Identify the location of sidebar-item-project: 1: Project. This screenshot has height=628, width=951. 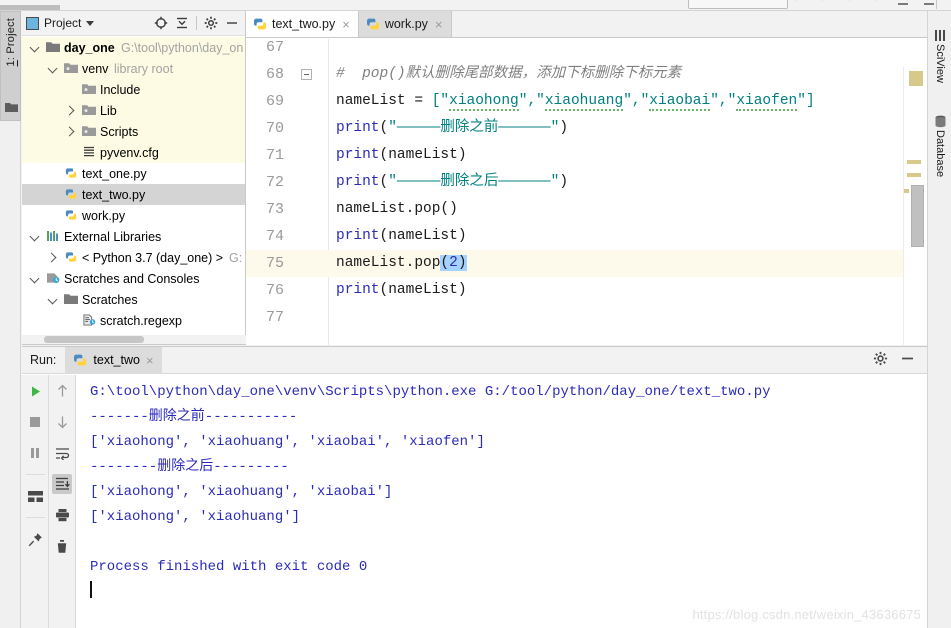
(10, 66).